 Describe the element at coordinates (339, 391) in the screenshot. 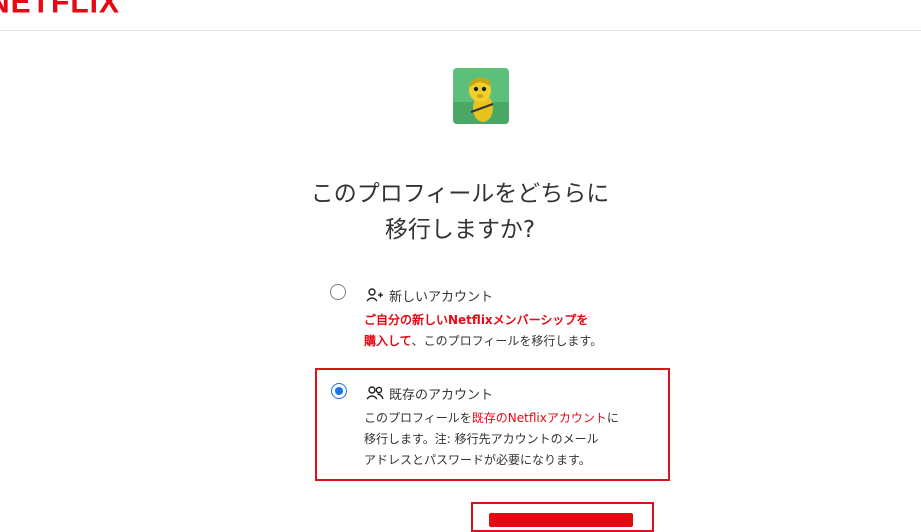

I see `existing-account-radio` at that location.